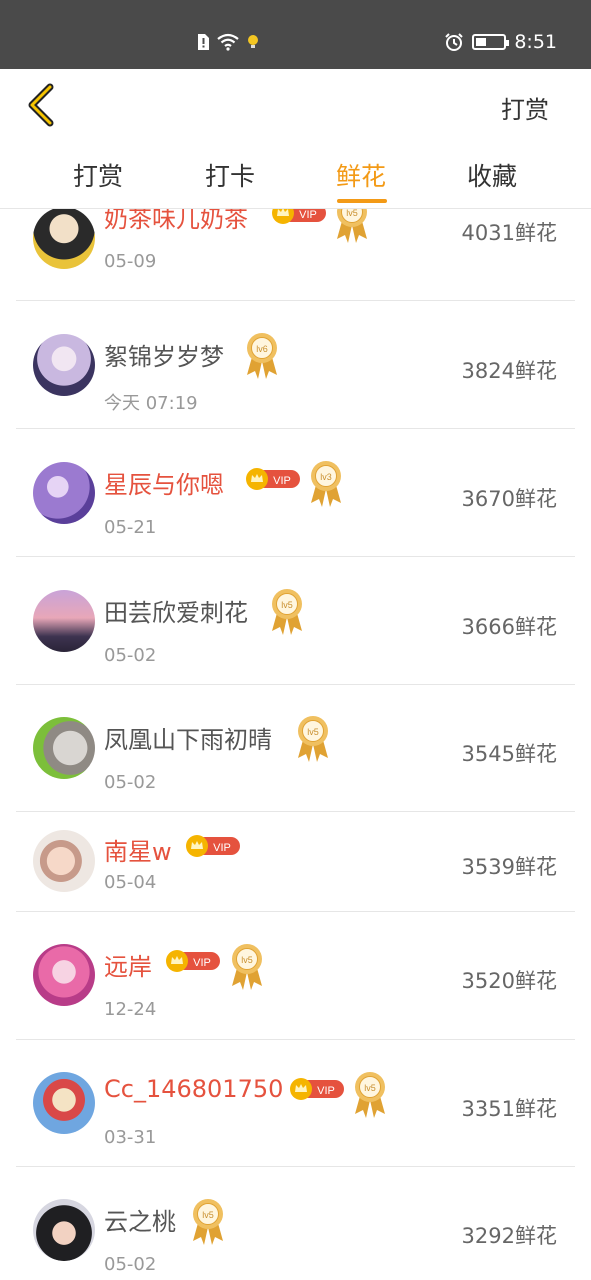  What do you see at coordinates (164, 485) in the screenshot?
I see `user-name: 星辰与你嗯` at bounding box center [164, 485].